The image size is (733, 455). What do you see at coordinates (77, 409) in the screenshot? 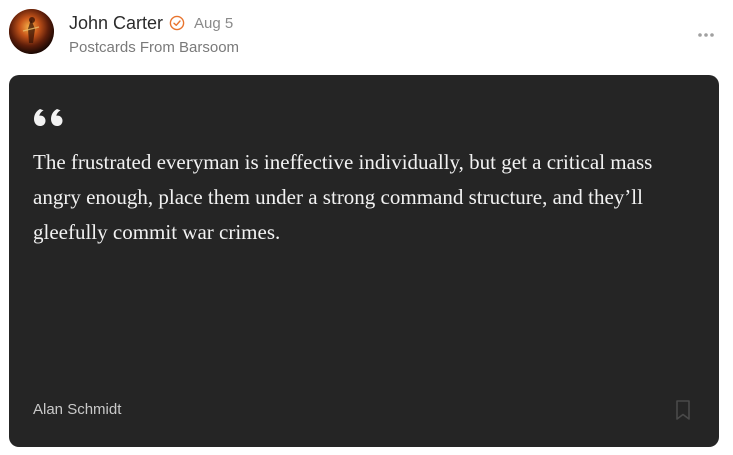
I see `quote-author: Alan Schmidt` at bounding box center [77, 409].